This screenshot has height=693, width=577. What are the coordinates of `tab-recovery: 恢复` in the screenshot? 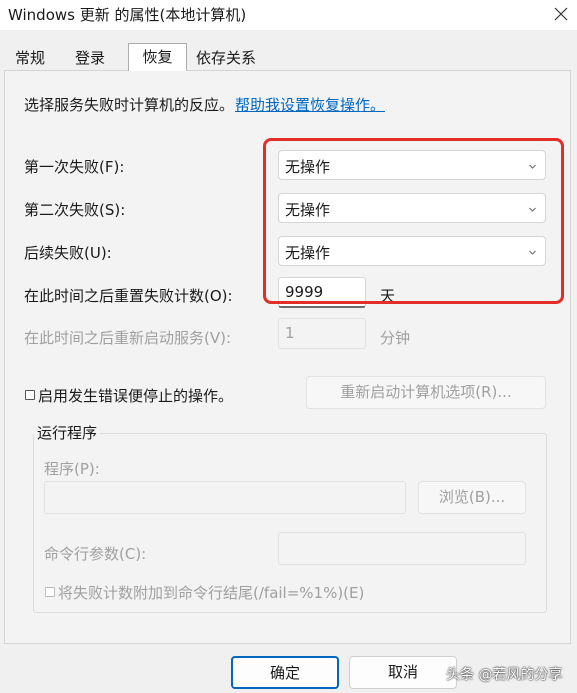 It's located at (157, 57).